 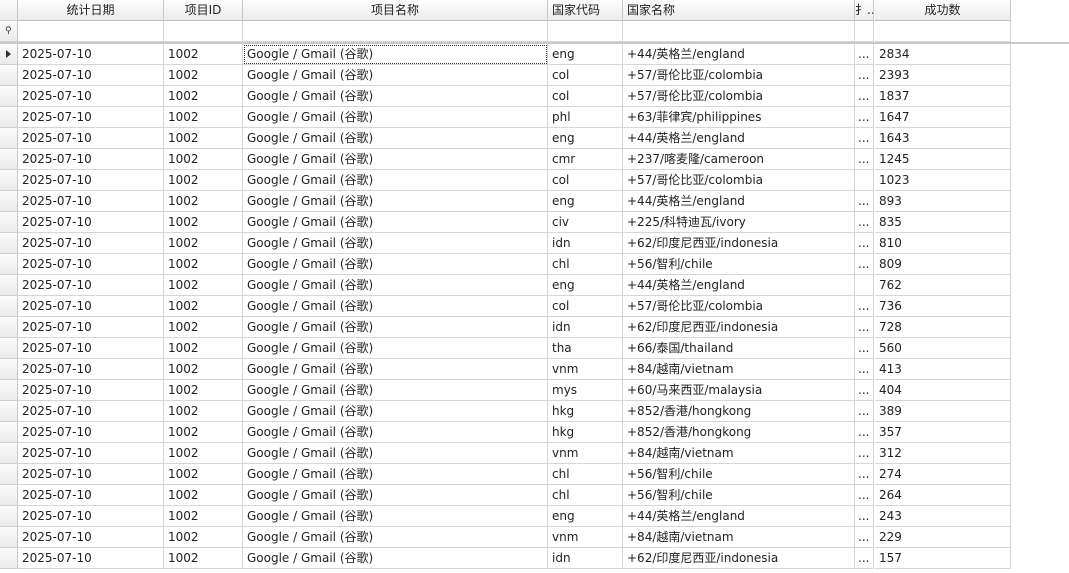 I want to click on cell-success-count: 264, so click(x=943, y=495).